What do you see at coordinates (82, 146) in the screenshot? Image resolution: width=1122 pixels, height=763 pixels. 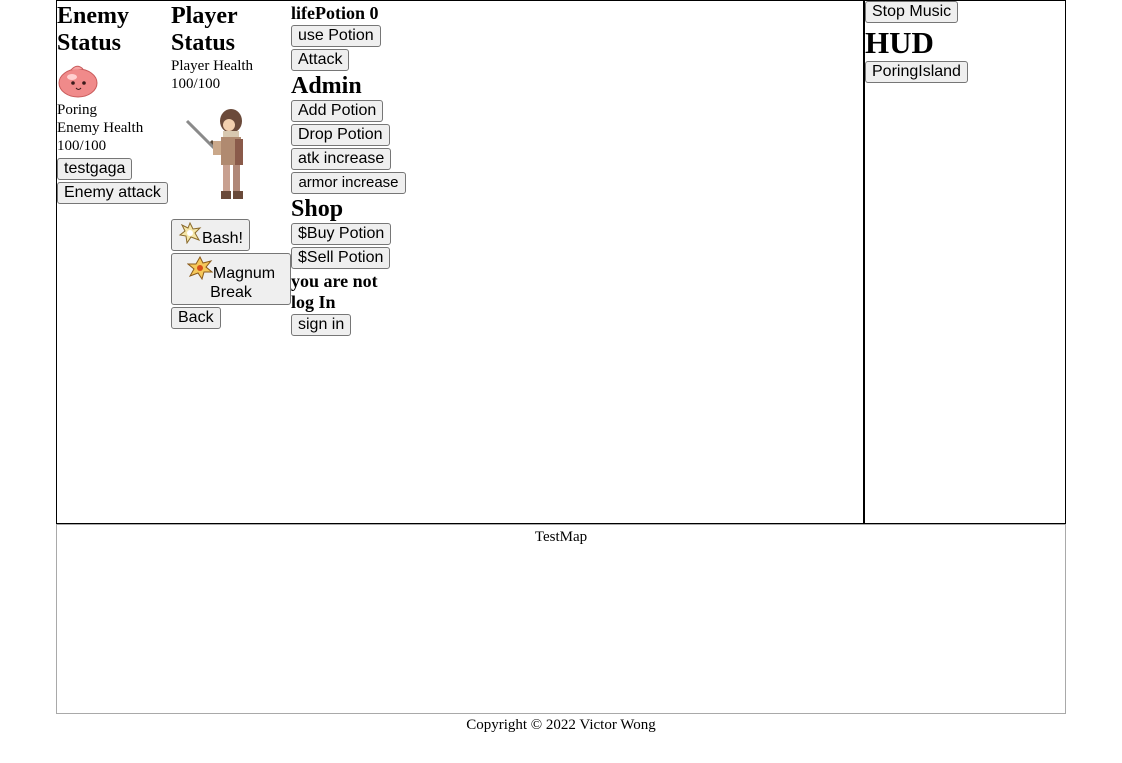 I see `enemy-health-value: 100/100` at bounding box center [82, 146].